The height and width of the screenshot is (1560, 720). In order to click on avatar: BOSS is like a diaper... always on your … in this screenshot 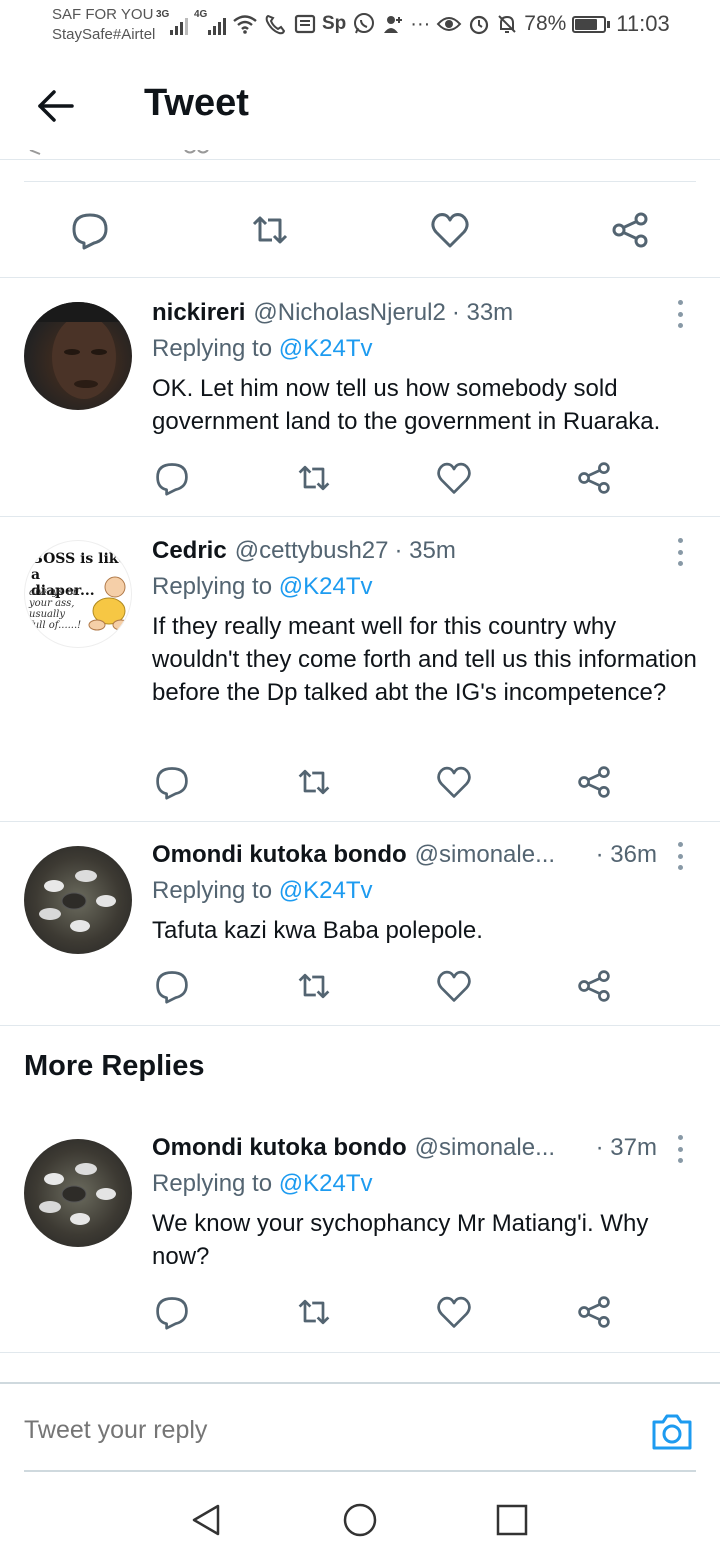, I will do `click(78, 594)`.